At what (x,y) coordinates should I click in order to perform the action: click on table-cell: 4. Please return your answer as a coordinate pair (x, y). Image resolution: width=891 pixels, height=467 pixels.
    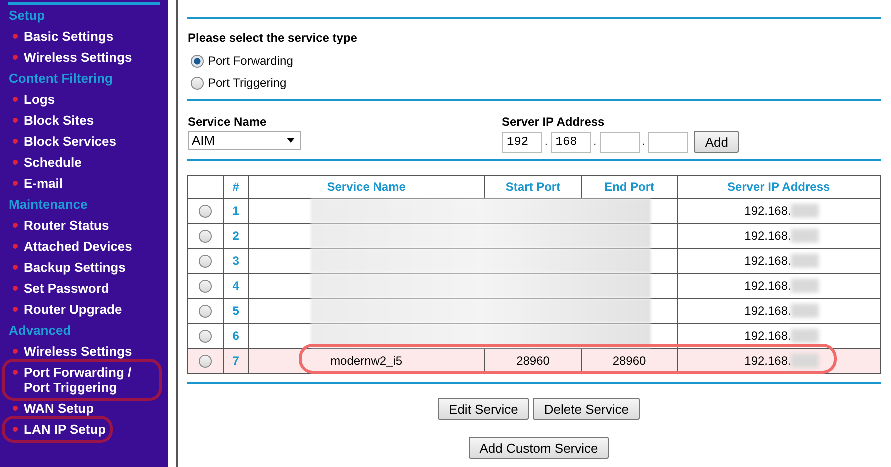
    Looking at the image, I should click on (236, 286).